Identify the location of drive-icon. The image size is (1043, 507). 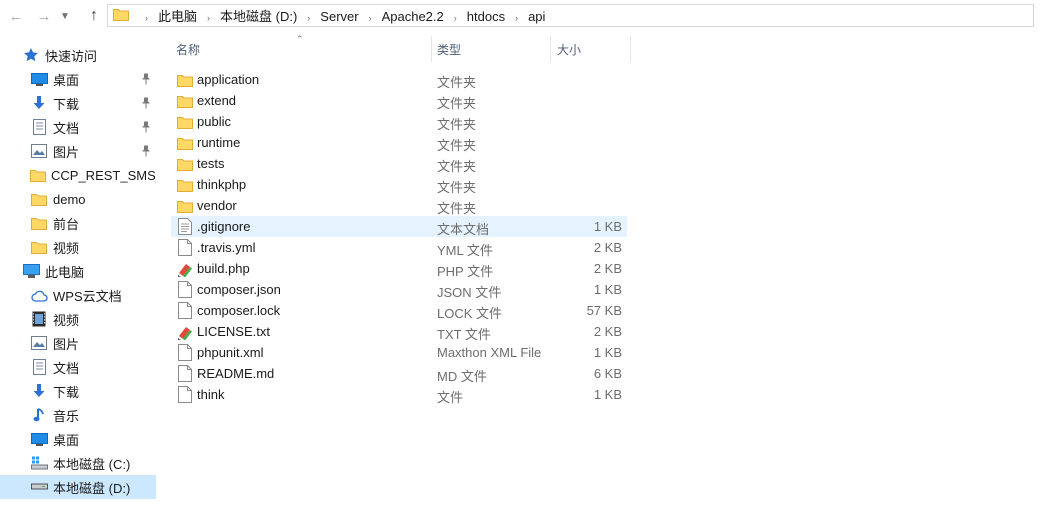
(39, 487).